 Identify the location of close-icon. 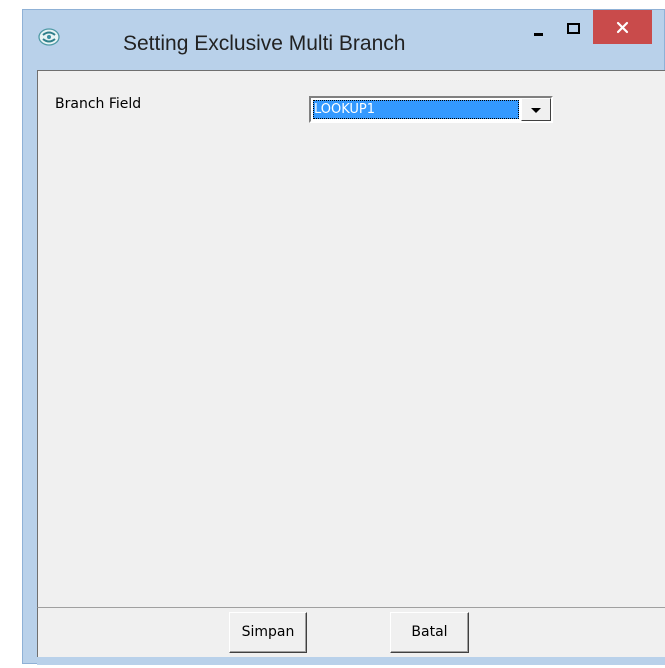
(622, 27).